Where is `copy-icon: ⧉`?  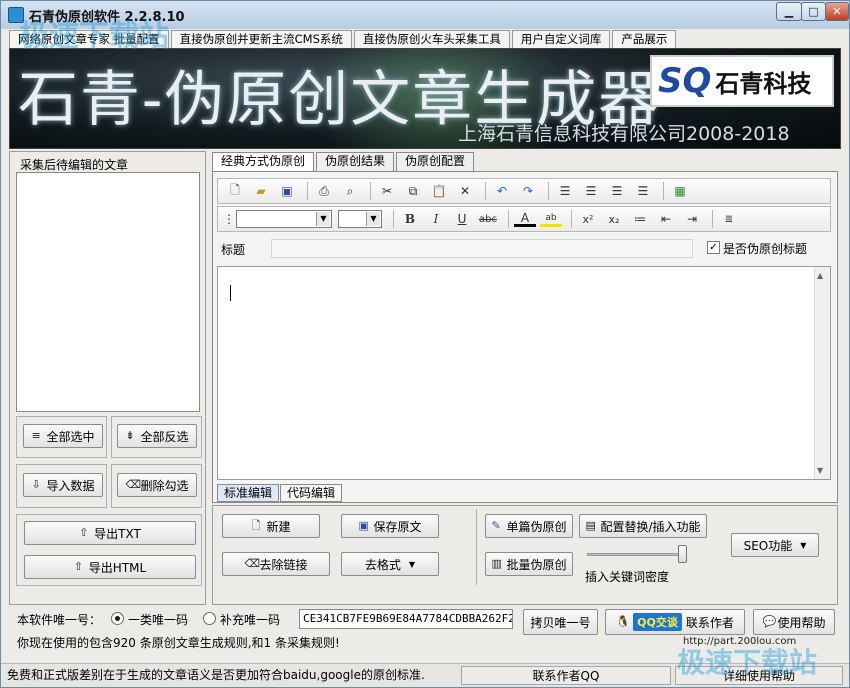 copy-icon: ⧉ is located at coordinates (413, 191).